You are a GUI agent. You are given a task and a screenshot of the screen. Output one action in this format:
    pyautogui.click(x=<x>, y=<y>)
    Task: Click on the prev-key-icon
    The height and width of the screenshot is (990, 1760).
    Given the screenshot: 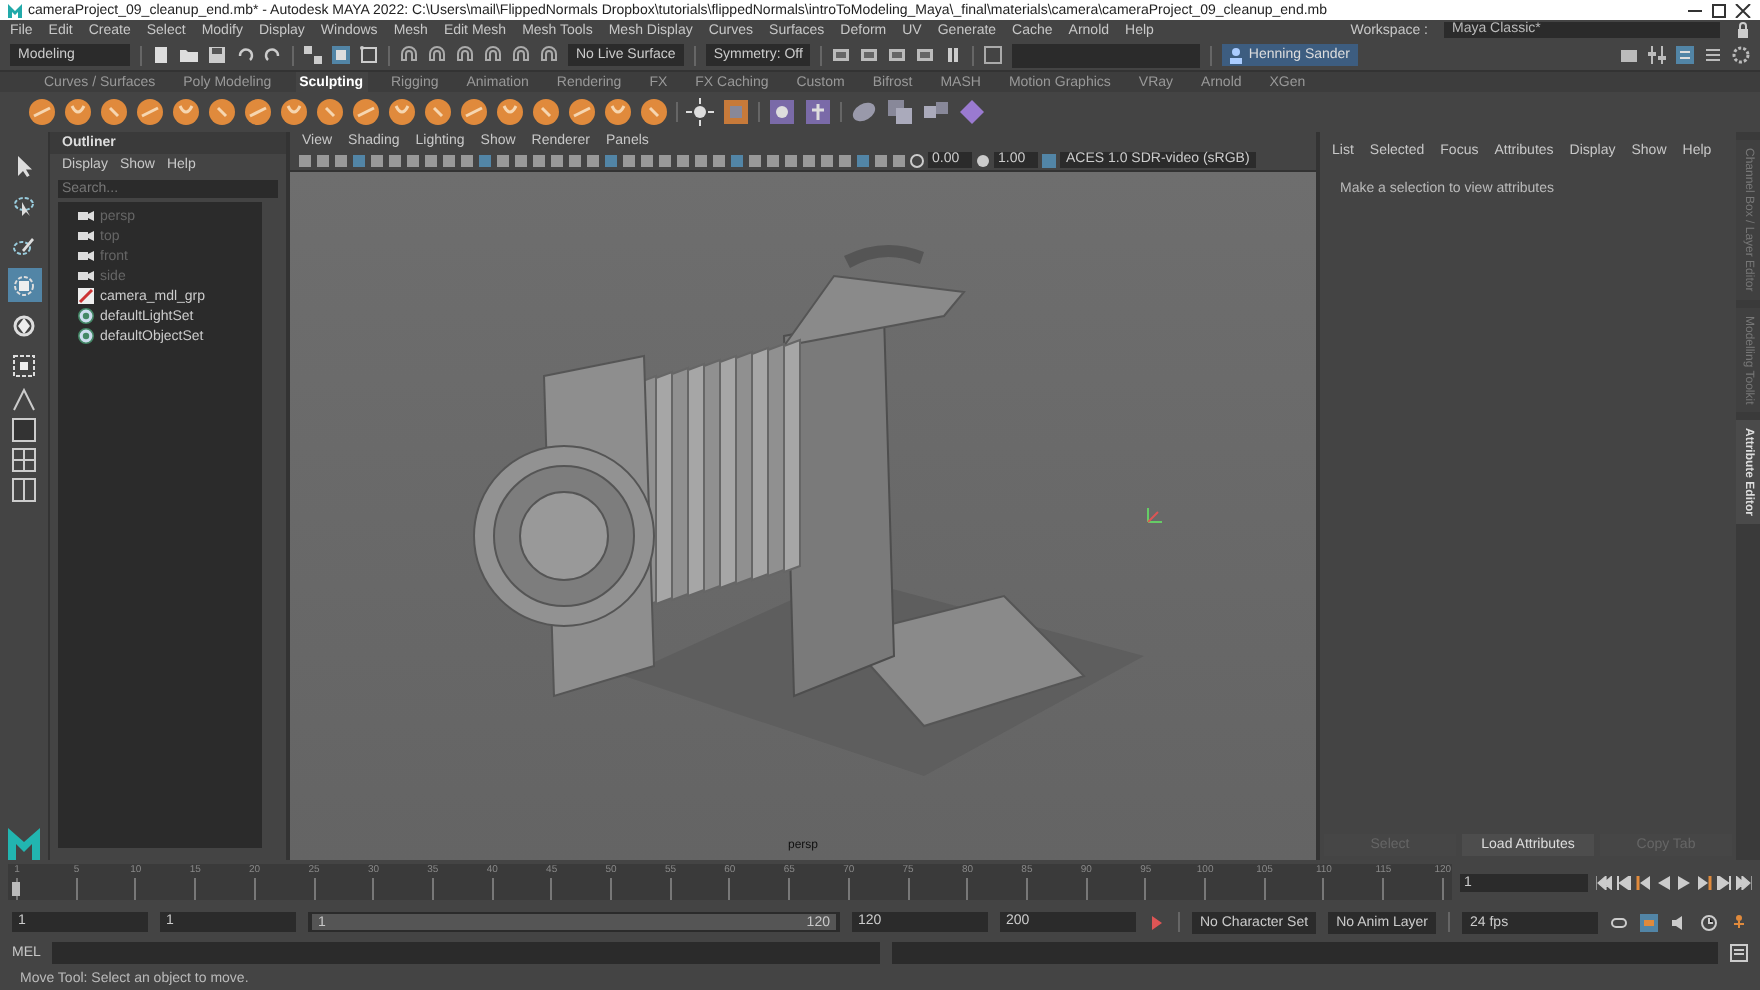 What is the action you would take?
    pyautogui.click(x=1644, y=882)
    